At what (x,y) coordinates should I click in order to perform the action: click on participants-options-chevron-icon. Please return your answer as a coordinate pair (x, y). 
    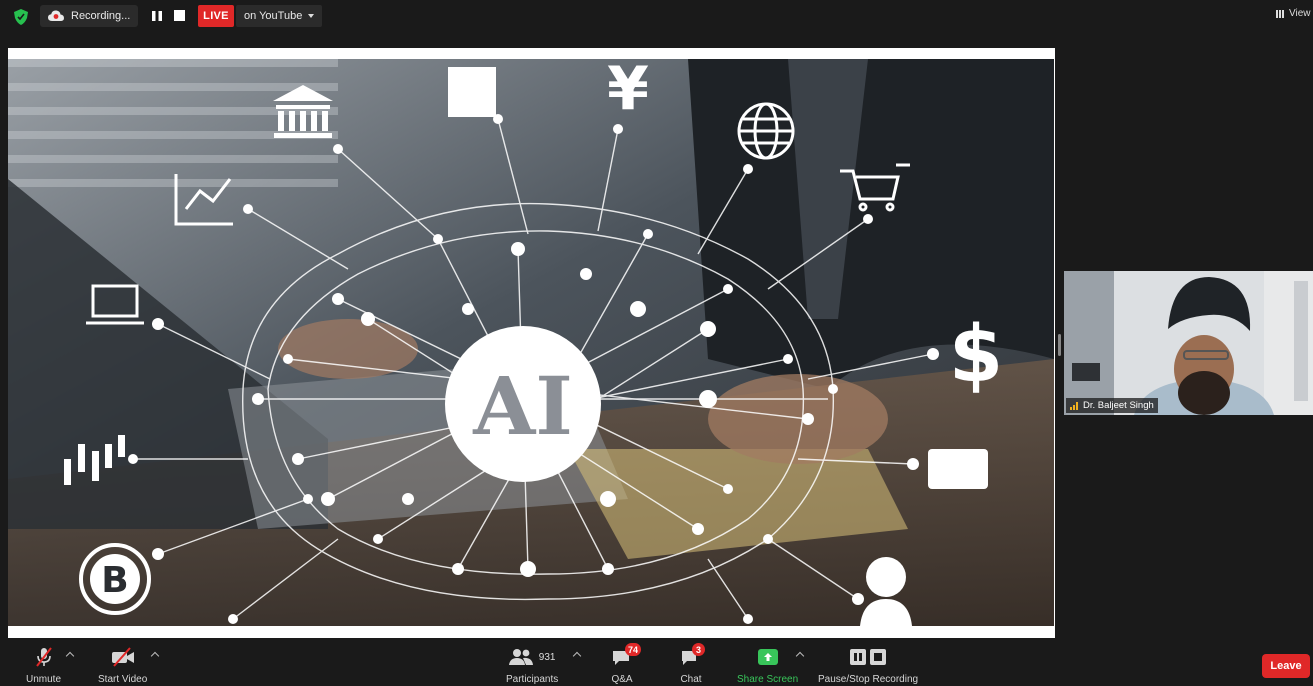
    Looking at the image, I should click on (577, 656).